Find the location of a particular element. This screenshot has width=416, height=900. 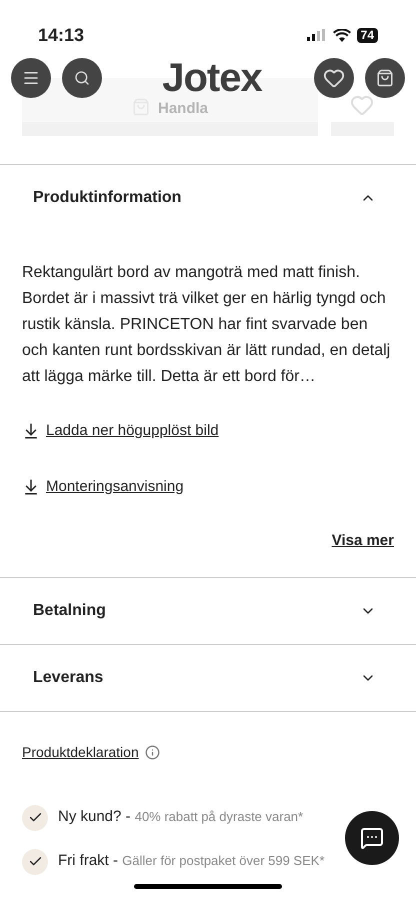

logo: Jotex is located at coordinates (212, 78).